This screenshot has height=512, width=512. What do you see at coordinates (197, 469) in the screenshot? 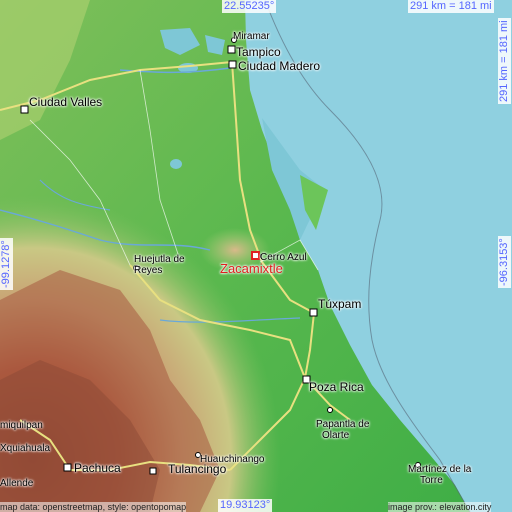
I see `place-label-tulancingo: Tulancingo` at bounding box center [197, 469].